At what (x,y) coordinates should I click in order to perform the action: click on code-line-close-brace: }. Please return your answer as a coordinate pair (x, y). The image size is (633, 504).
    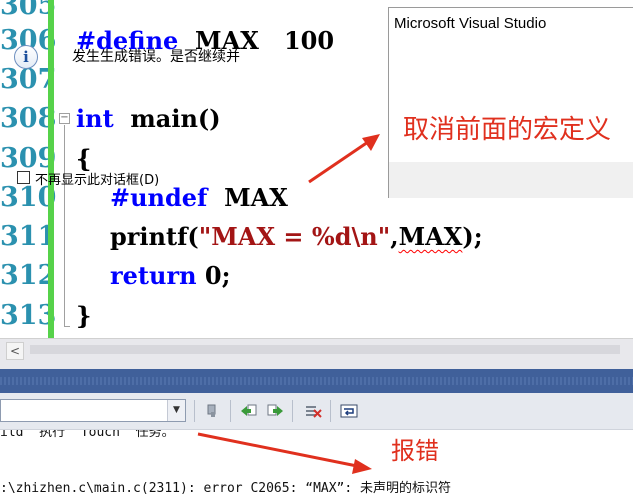
    Looking at the image, I should click on (83, 315).